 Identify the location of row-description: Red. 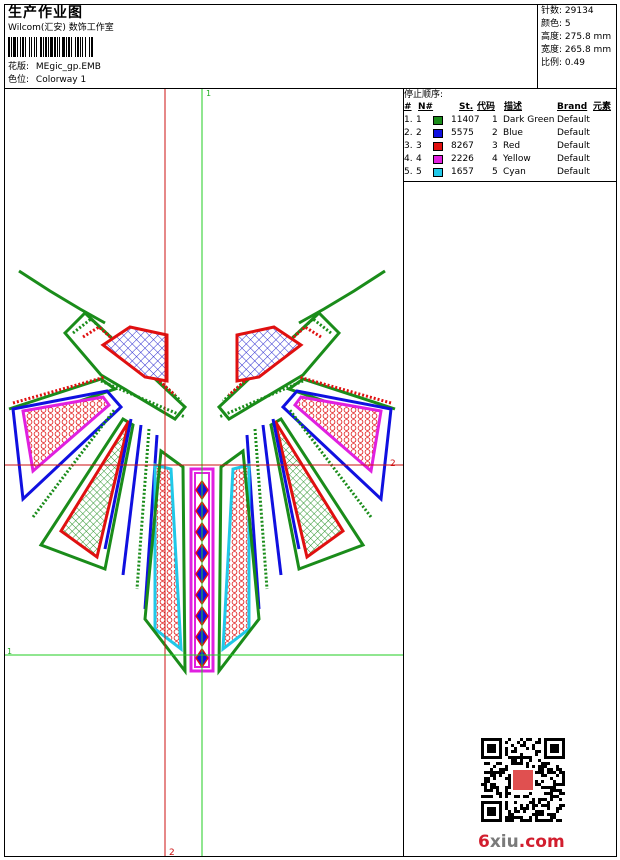
(512, 146).